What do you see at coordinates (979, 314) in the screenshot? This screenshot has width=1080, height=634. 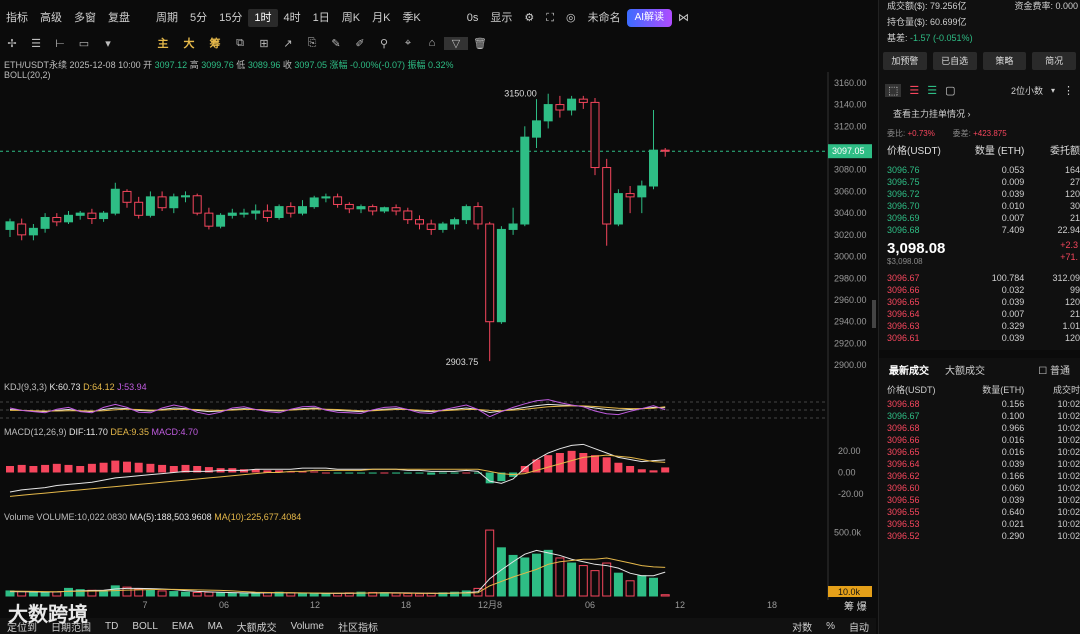 I see `bid-row: 3096.64 0.007 21` at bounding box center [979, 314].